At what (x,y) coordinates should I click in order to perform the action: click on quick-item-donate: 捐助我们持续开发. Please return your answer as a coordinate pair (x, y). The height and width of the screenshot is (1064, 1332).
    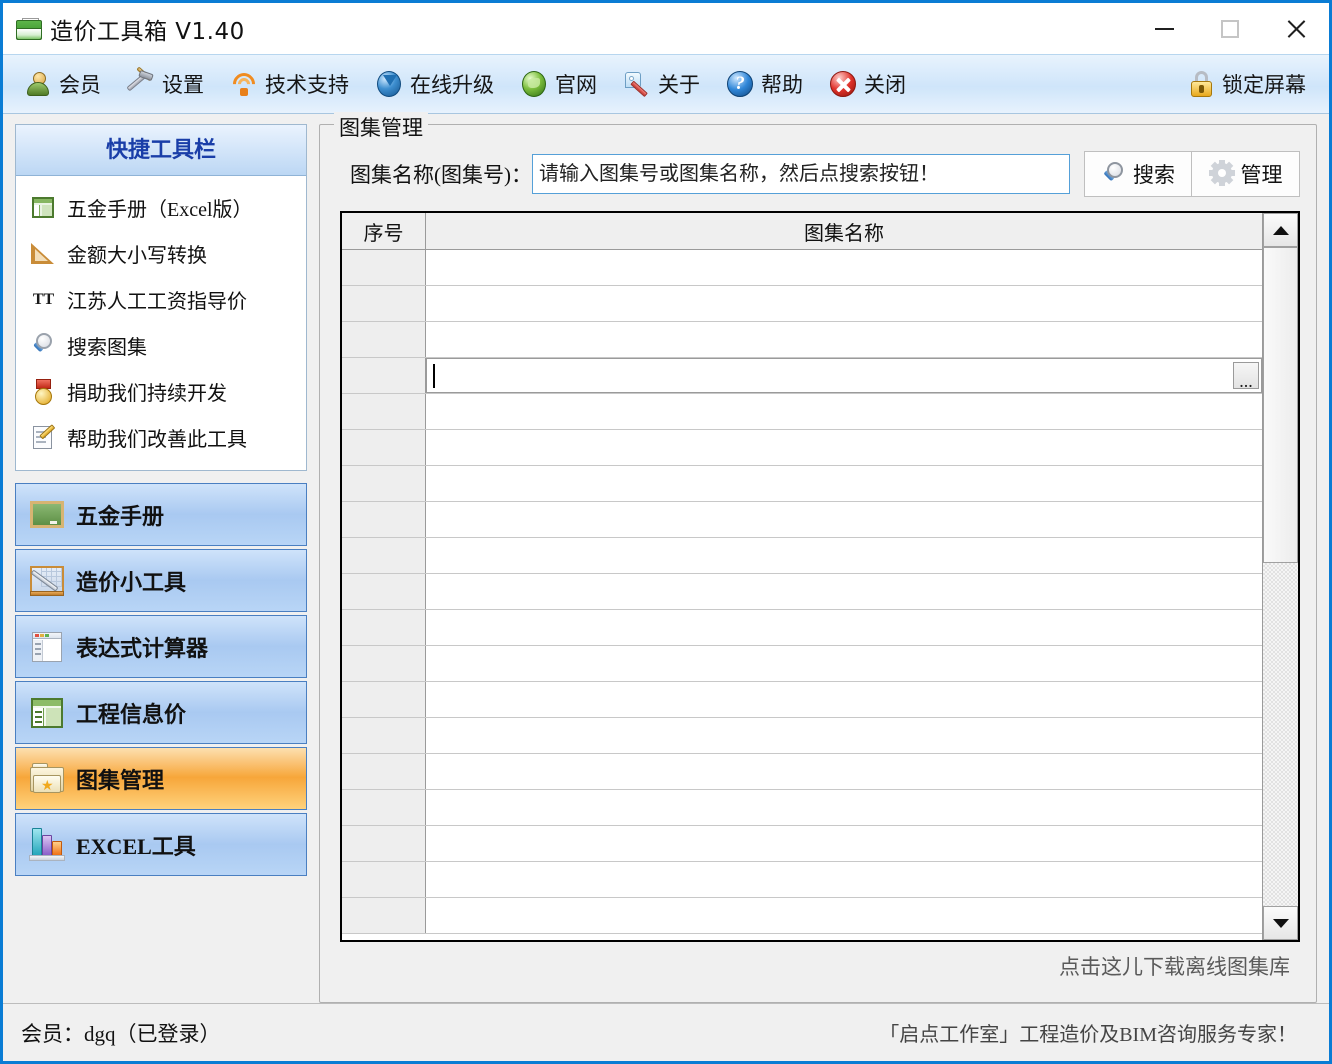
    Looking at the image, I should click on (161, 391).